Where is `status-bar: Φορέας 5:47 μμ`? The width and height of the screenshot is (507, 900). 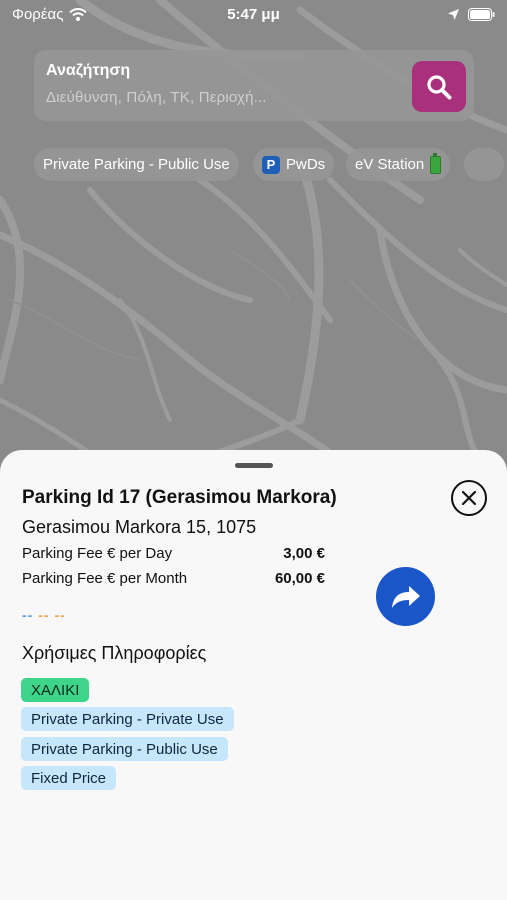
status-bar: Φορέας 5:47 μμ is located at coordinates (253, 14).